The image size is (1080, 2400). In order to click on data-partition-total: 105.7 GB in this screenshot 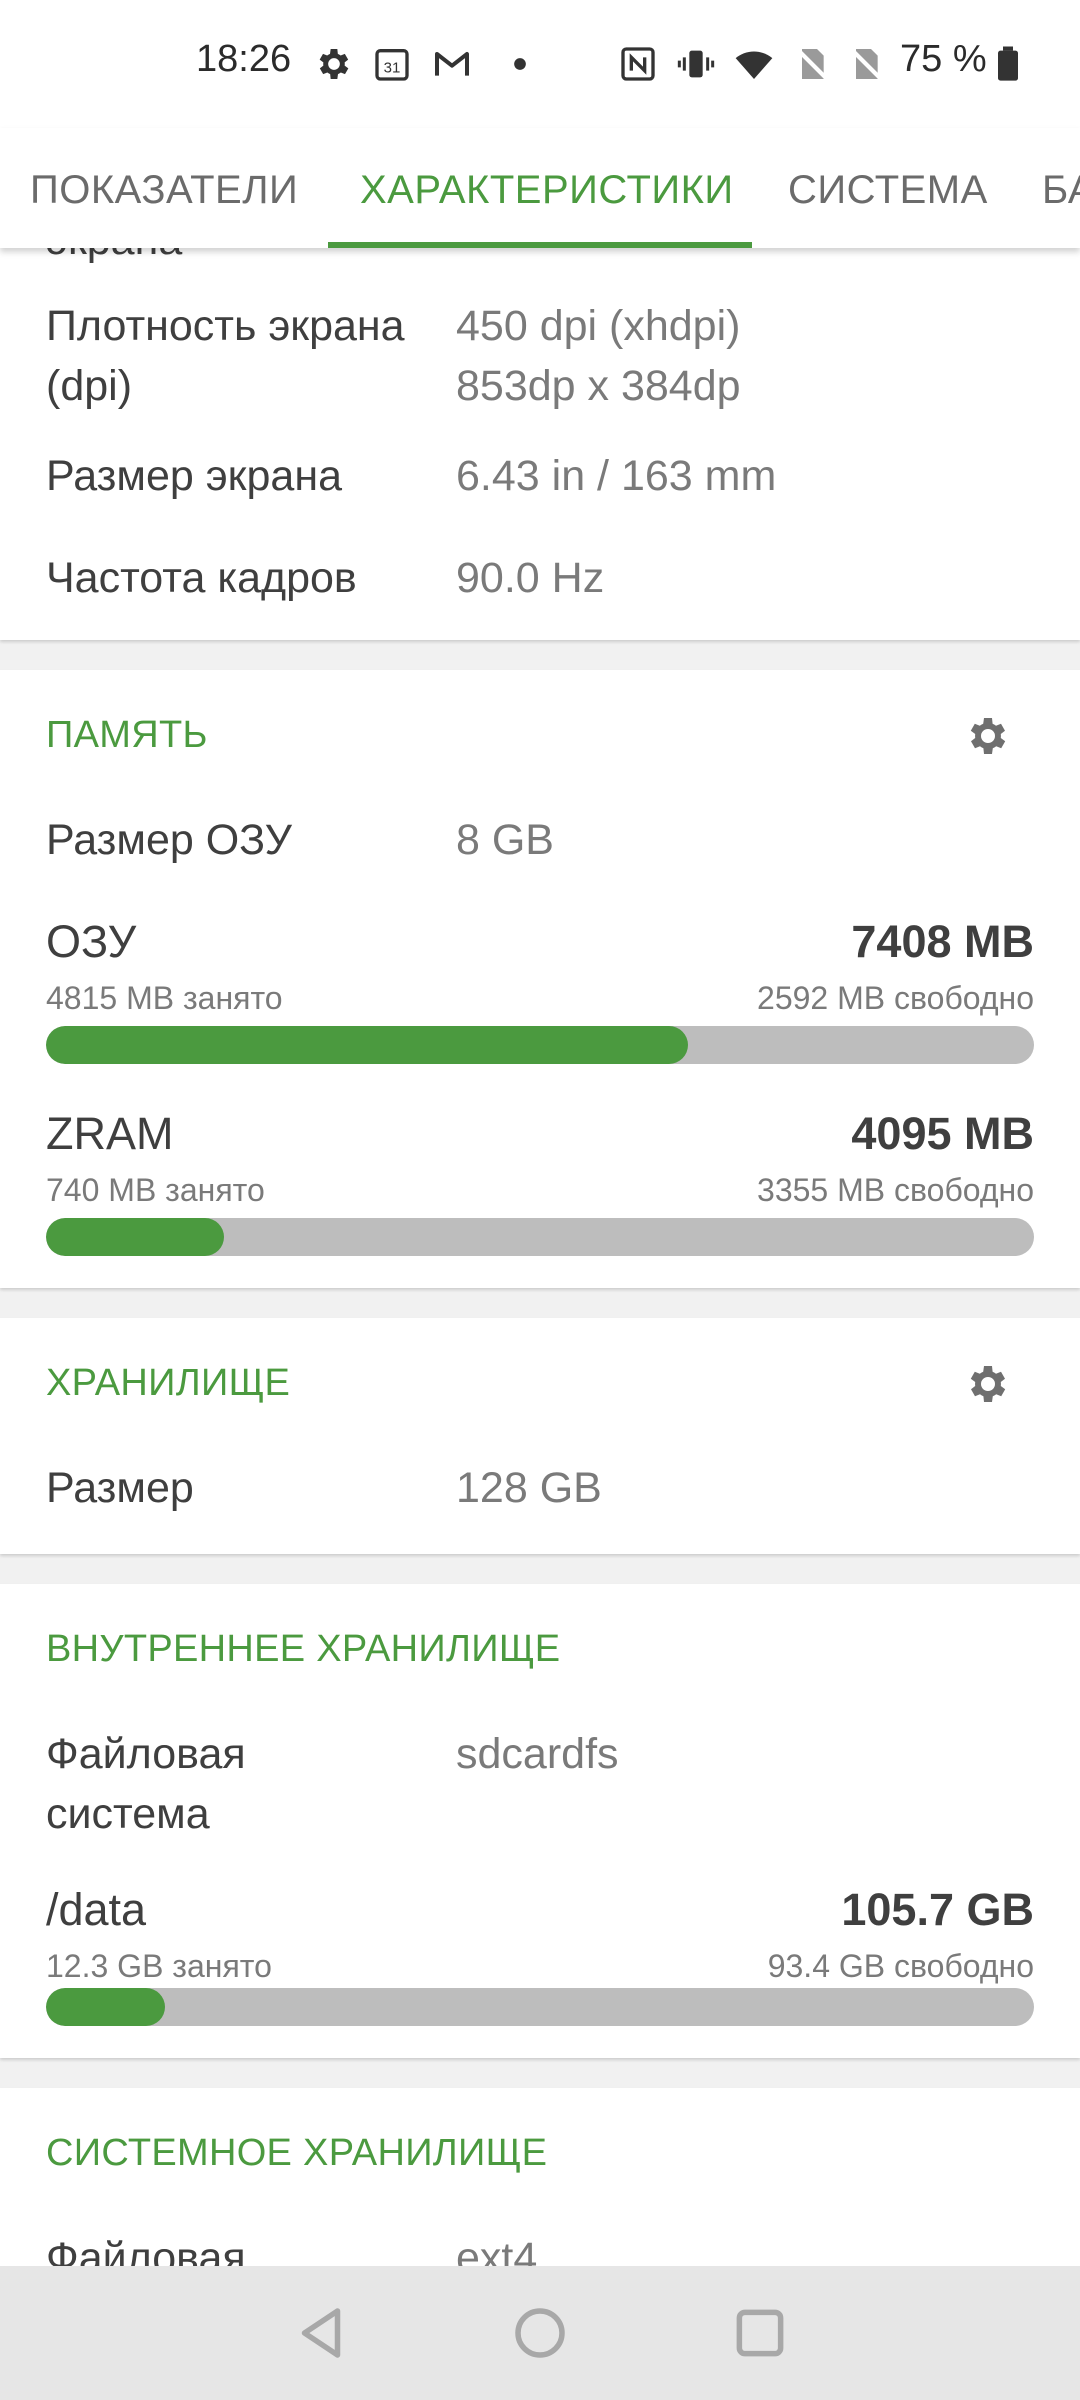, I will do `click(937, 1909)`.